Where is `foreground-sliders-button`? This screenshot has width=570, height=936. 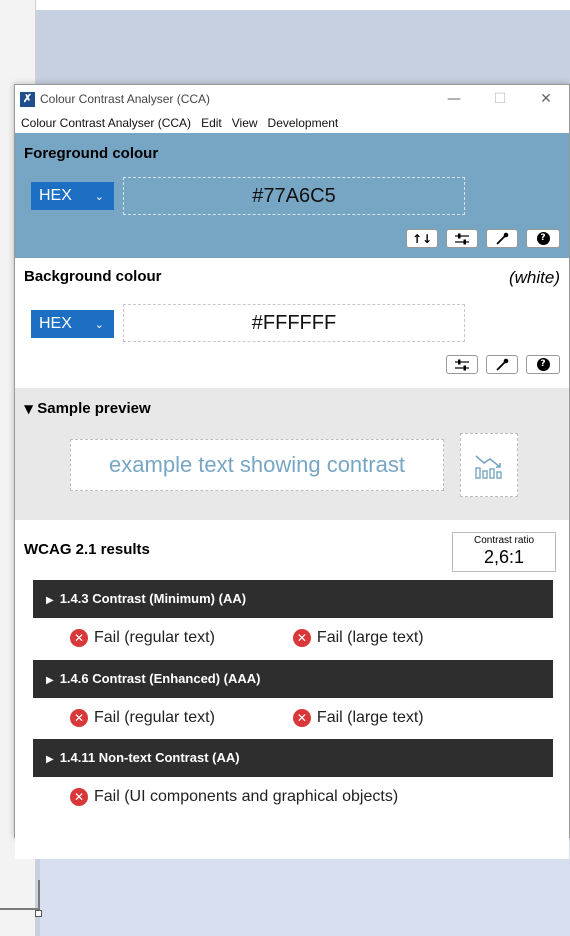
foreground-sliders-button is located at coordinates (462, 238).